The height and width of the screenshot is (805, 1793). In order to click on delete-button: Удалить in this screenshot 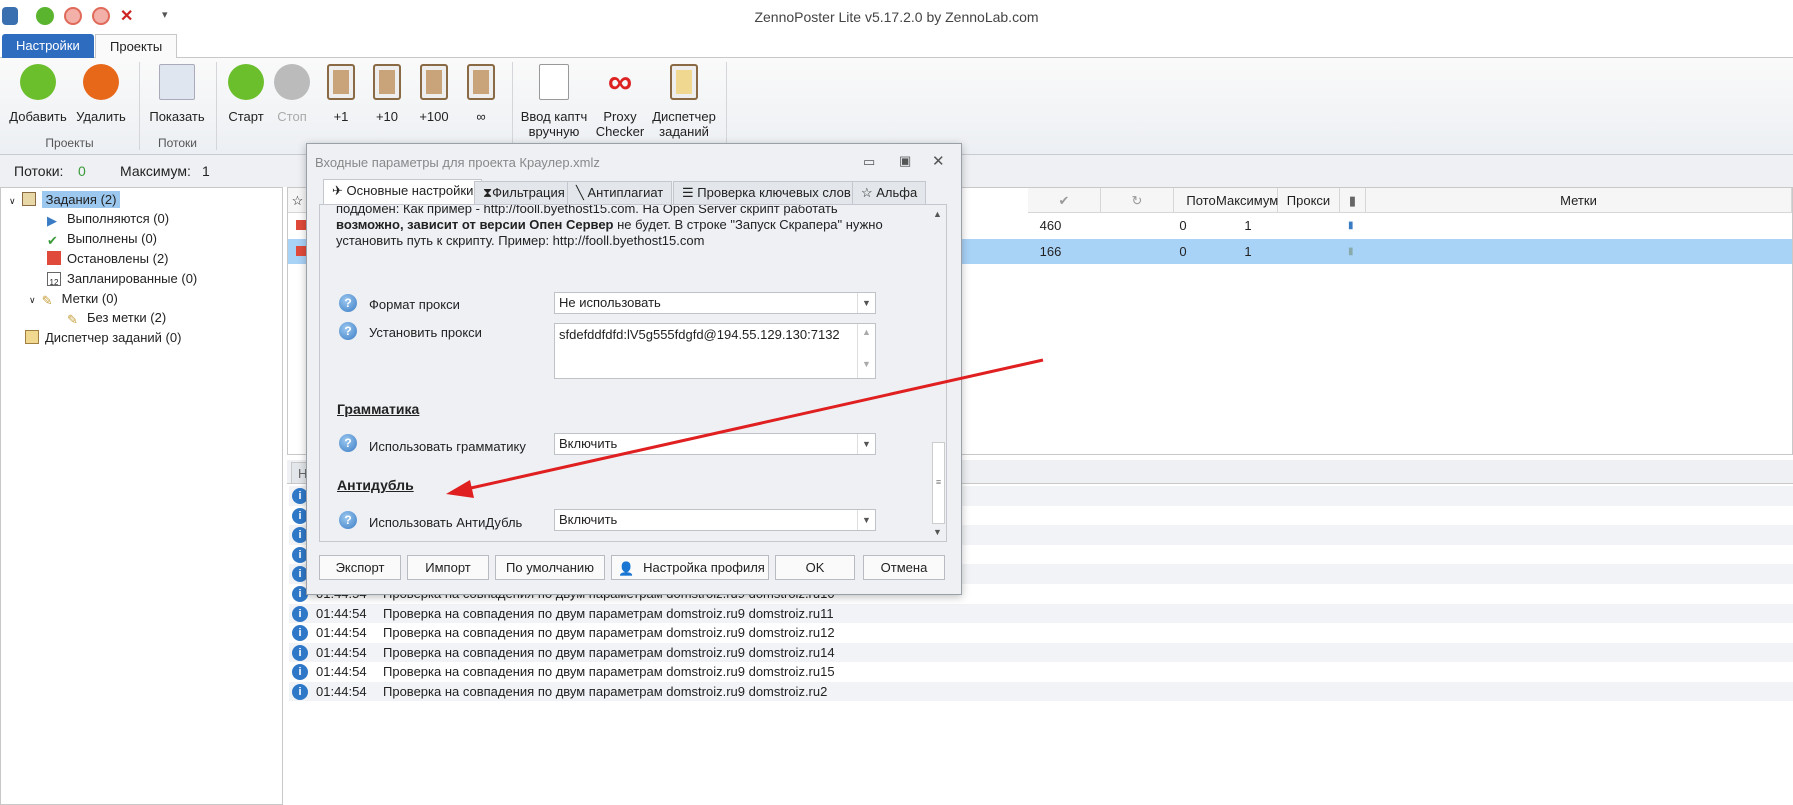, I will do `click(101, 94)`.